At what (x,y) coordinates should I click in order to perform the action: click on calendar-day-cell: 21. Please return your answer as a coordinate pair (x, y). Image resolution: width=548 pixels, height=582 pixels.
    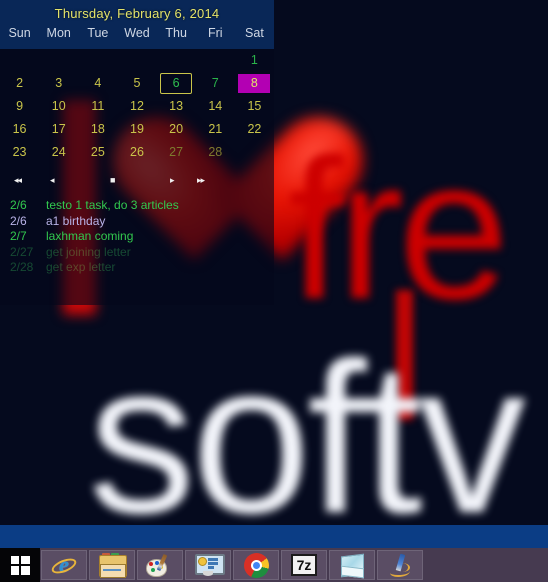
    Looking at the image, I should click on (215, 129).